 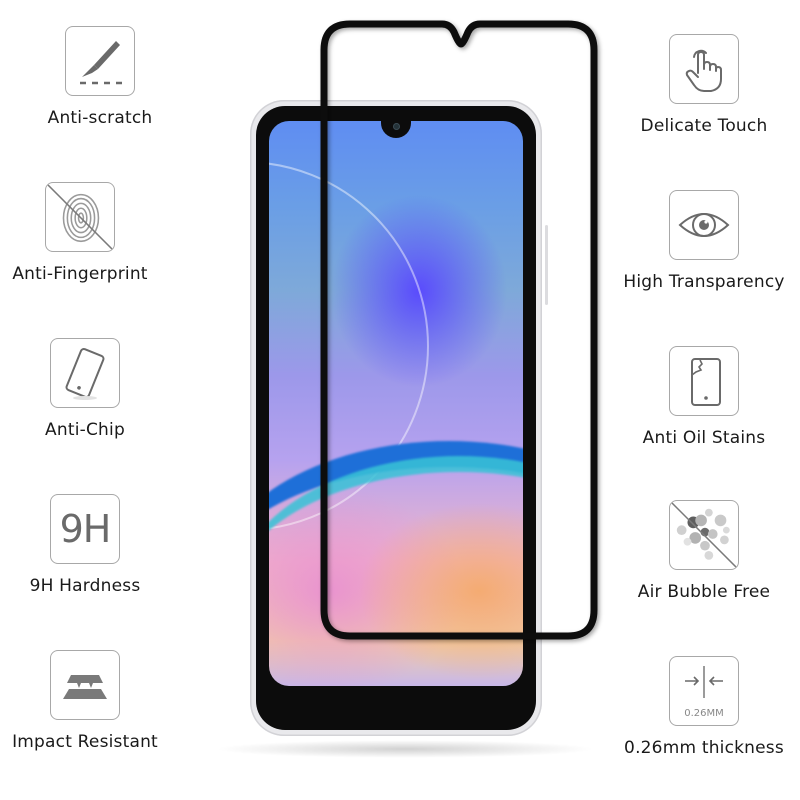 I want to click on 9h-icon: 9H, so click(x=85, y=529).